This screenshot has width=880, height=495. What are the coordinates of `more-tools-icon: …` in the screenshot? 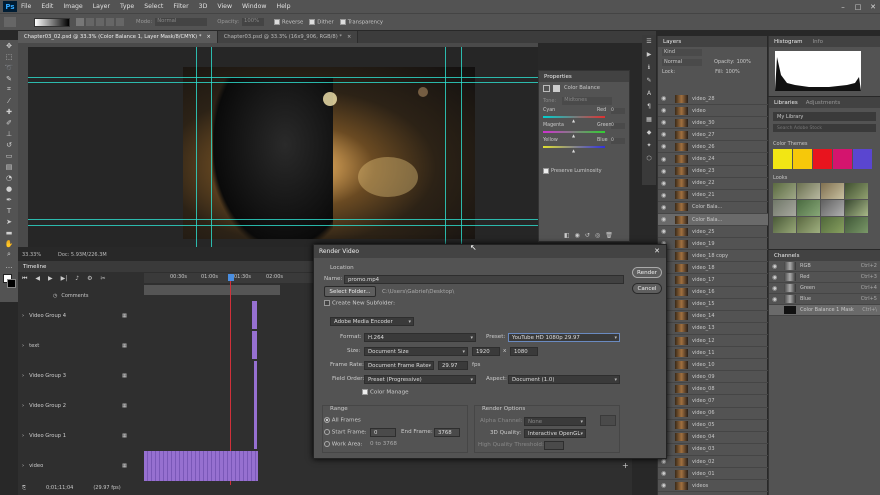 It's located at (9, 265).